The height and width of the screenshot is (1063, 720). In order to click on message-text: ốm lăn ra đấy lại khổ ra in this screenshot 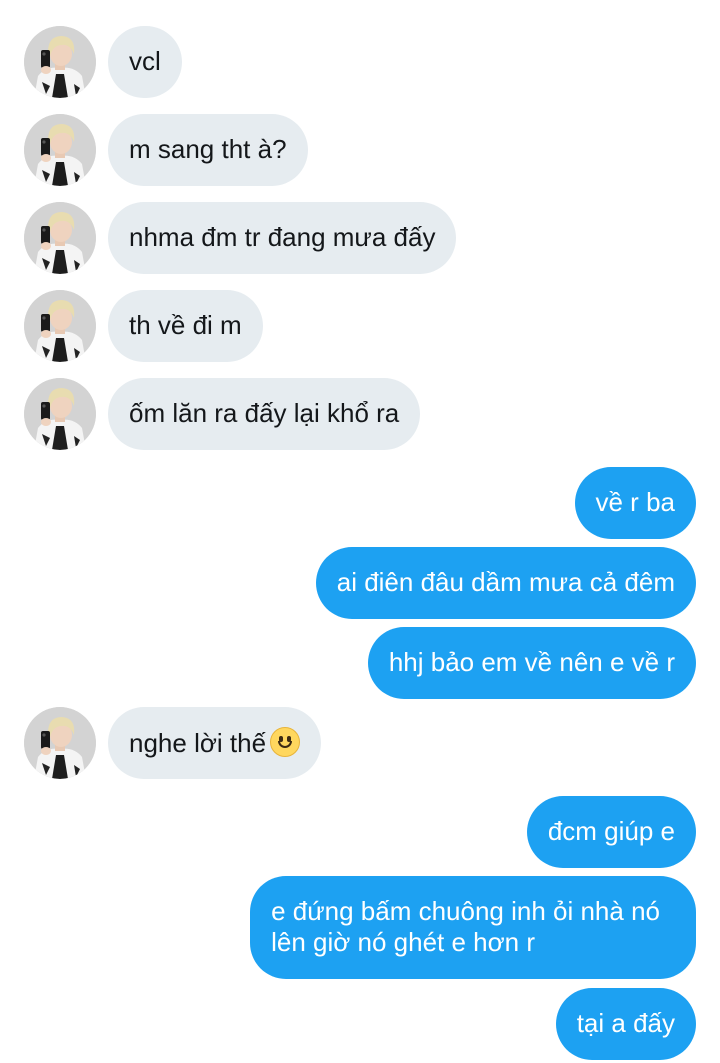, I will do `click(264, 413)`.